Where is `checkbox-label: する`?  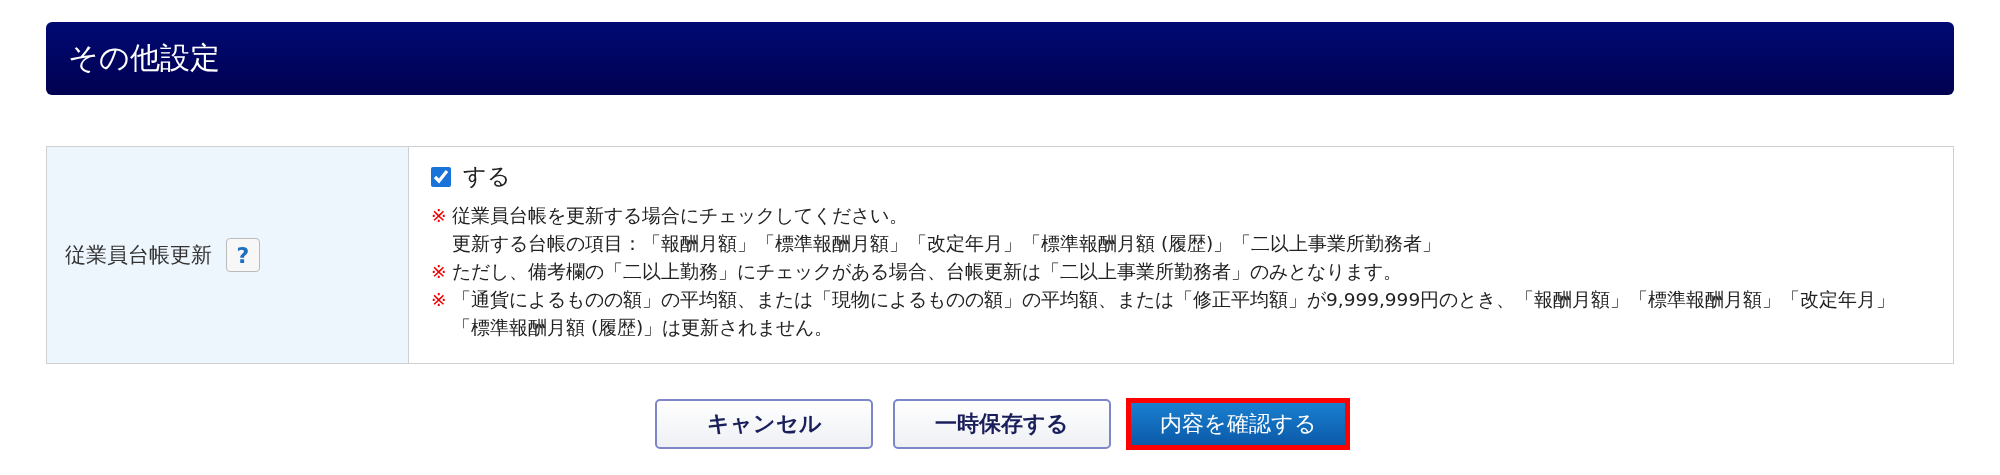
checkbox-label: する is located at coordinates (487, 176).